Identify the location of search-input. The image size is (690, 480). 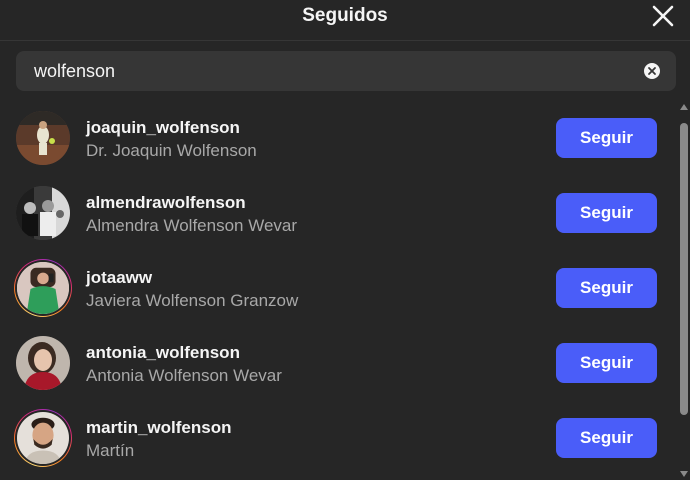
(334, 71).